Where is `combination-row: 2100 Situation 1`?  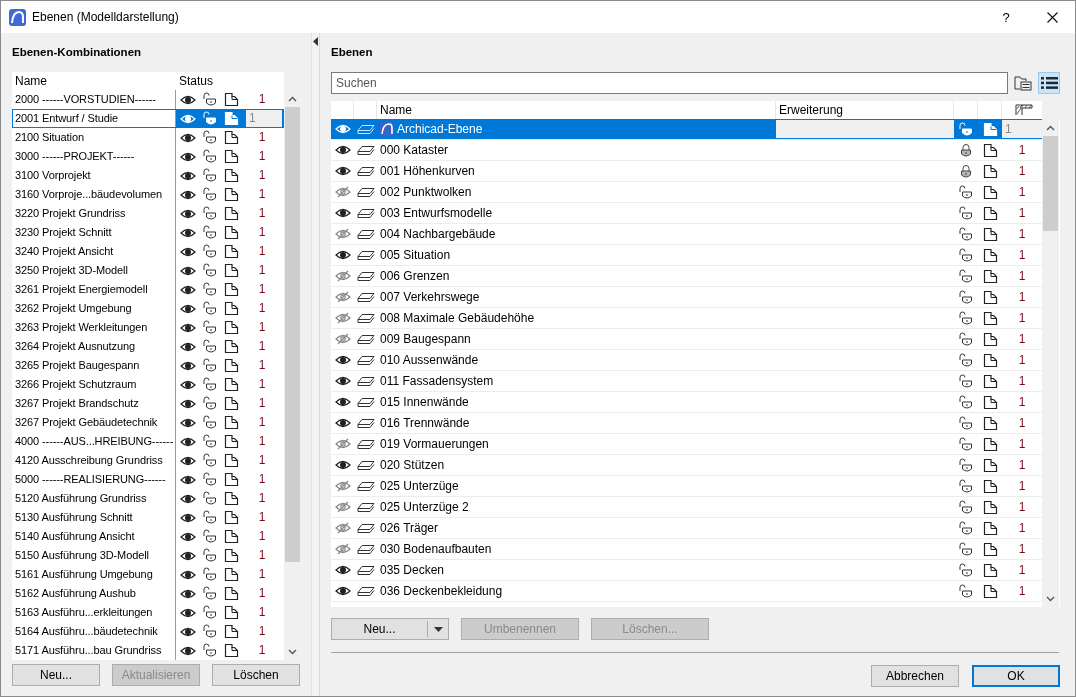 combination-row: 2100 Situation 1 is located at coordinates (148, 137).